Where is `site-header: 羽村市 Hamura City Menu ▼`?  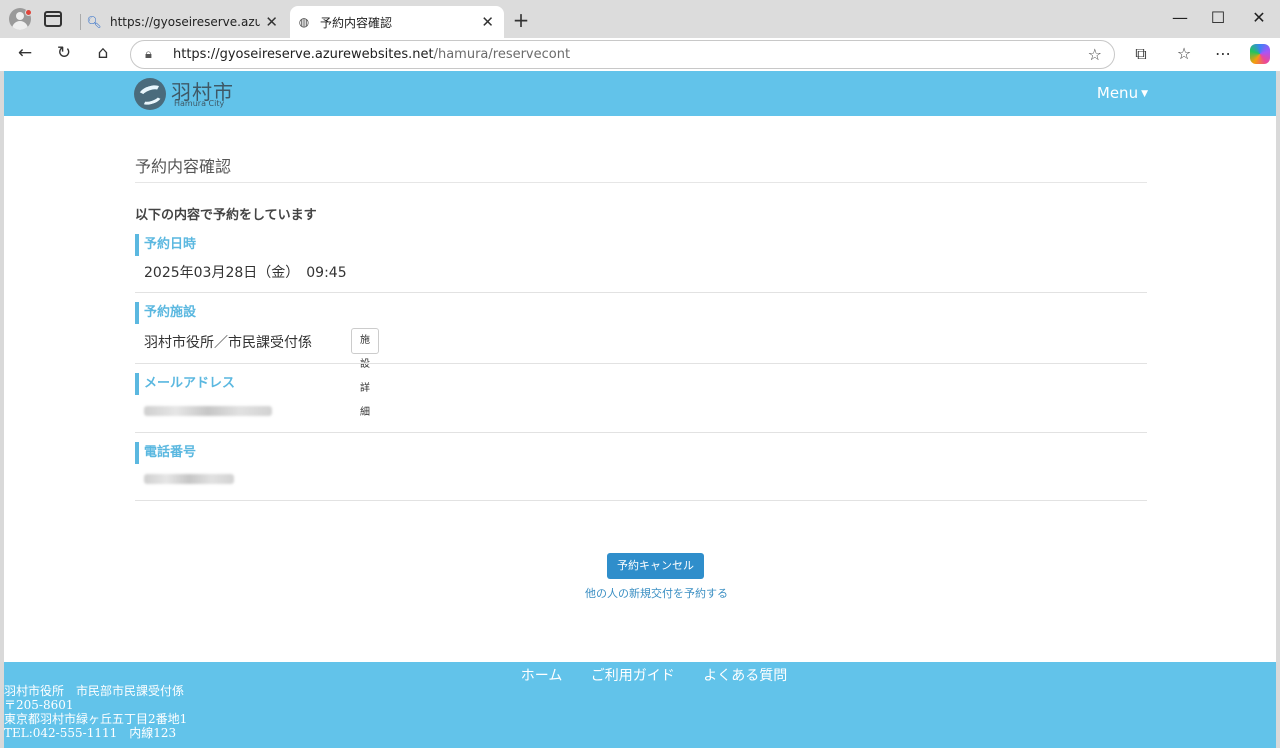
site-header: 羽村市 Hamura City Menu ▼ is located at coordinates (640, 93).